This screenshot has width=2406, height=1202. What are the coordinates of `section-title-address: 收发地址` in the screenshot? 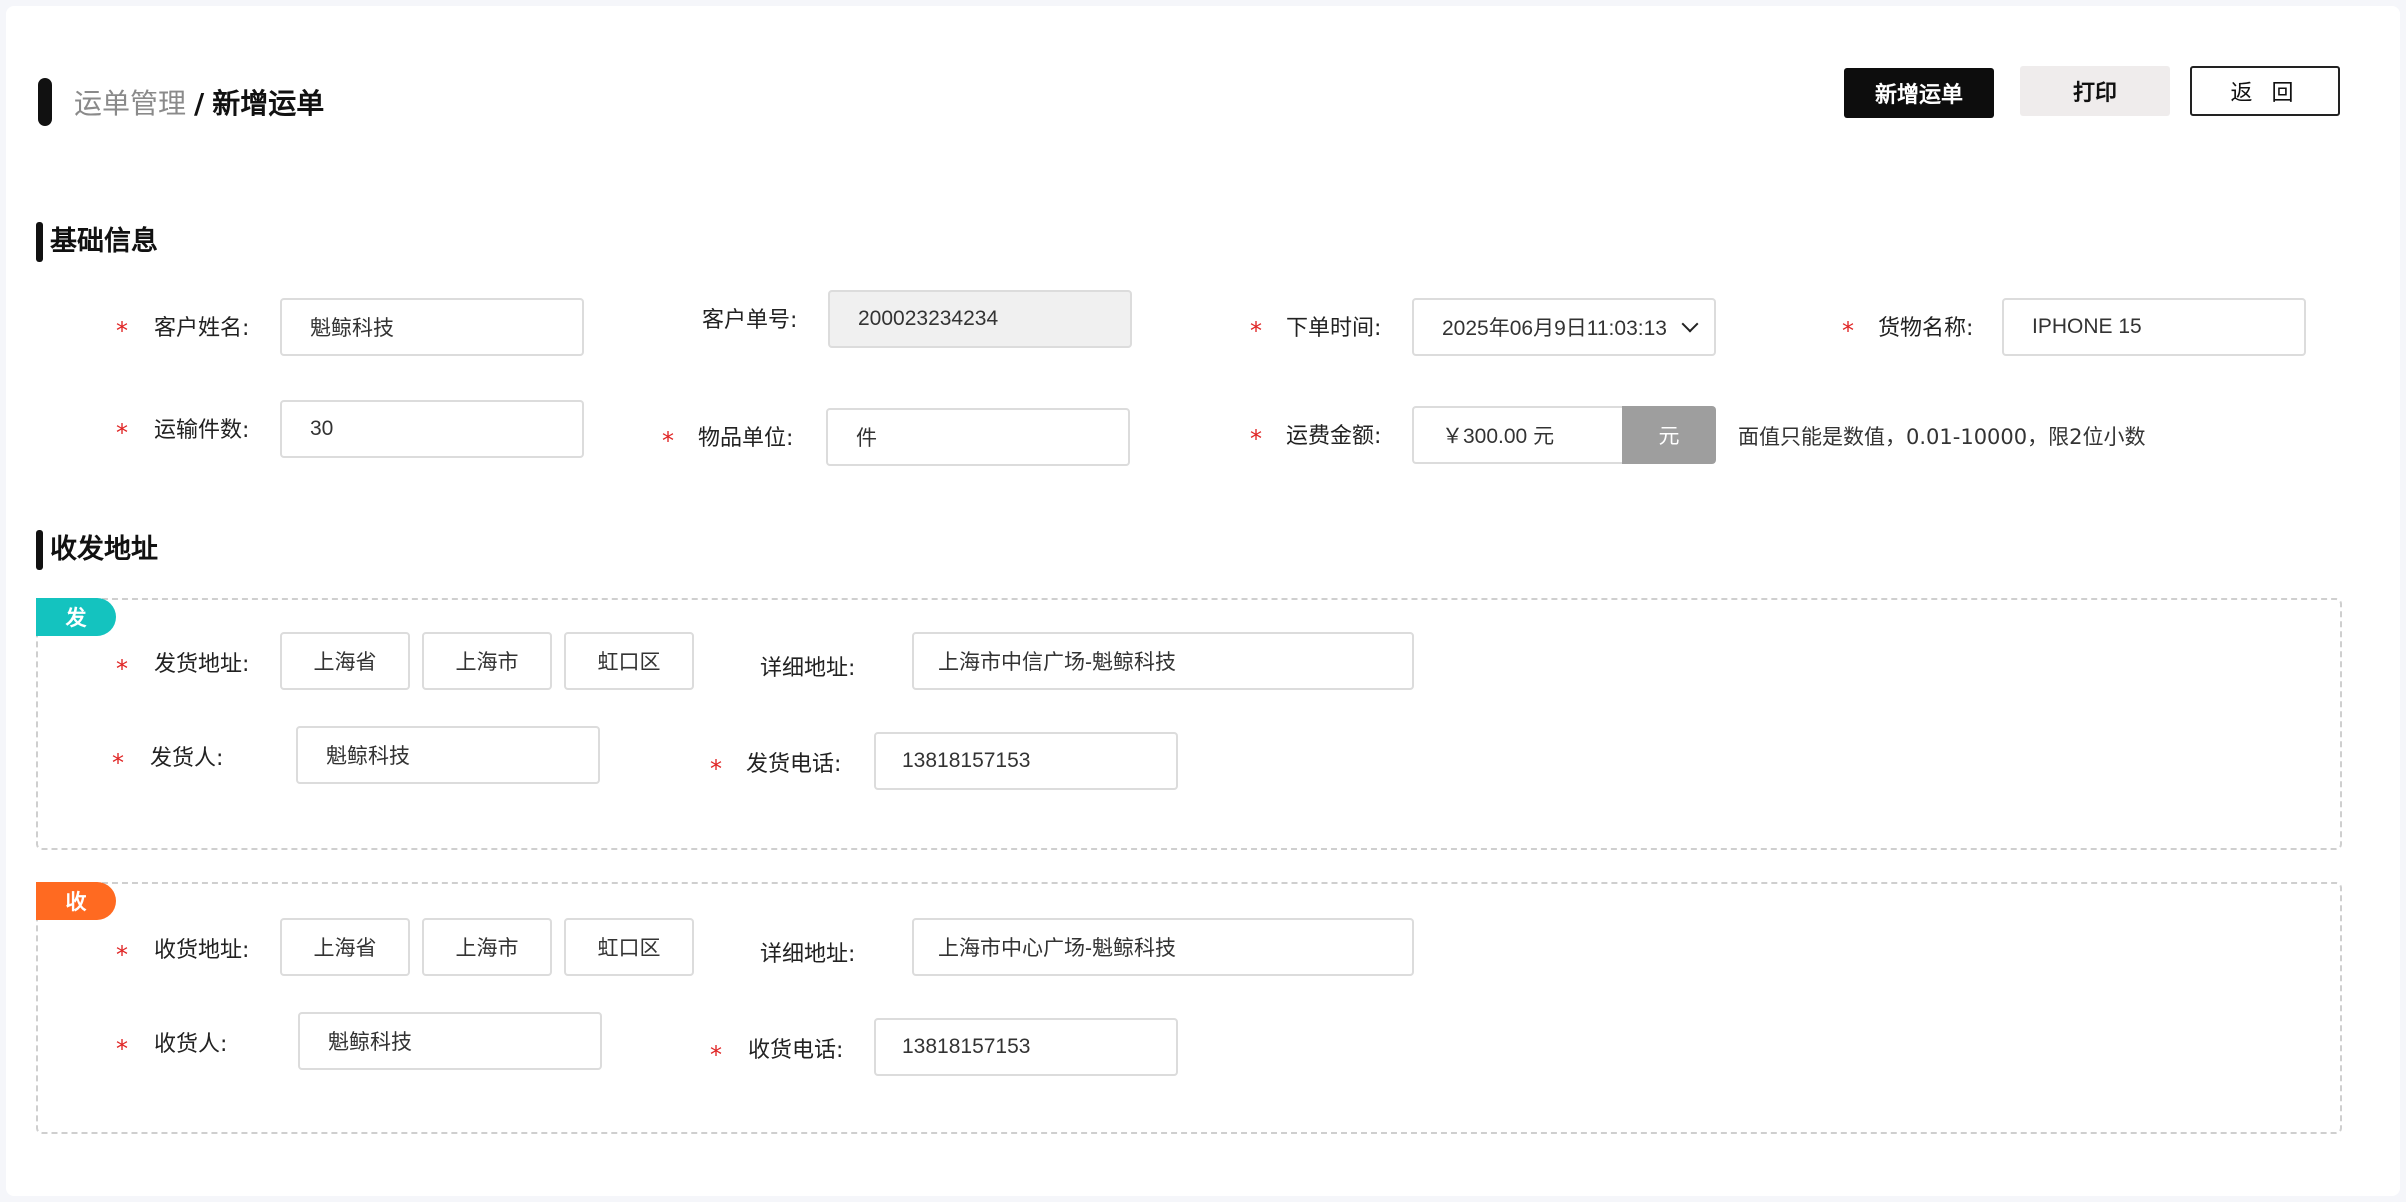 It's located at (104, 549).